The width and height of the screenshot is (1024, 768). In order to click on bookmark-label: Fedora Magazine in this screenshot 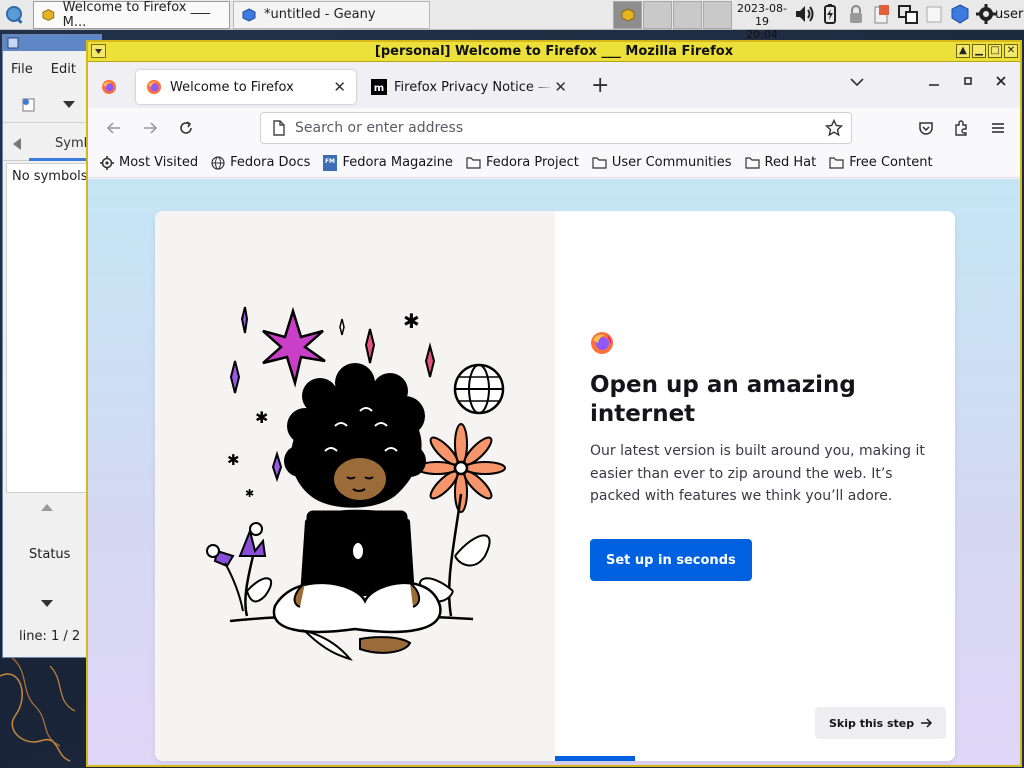, I will do `click(397, 162)`.